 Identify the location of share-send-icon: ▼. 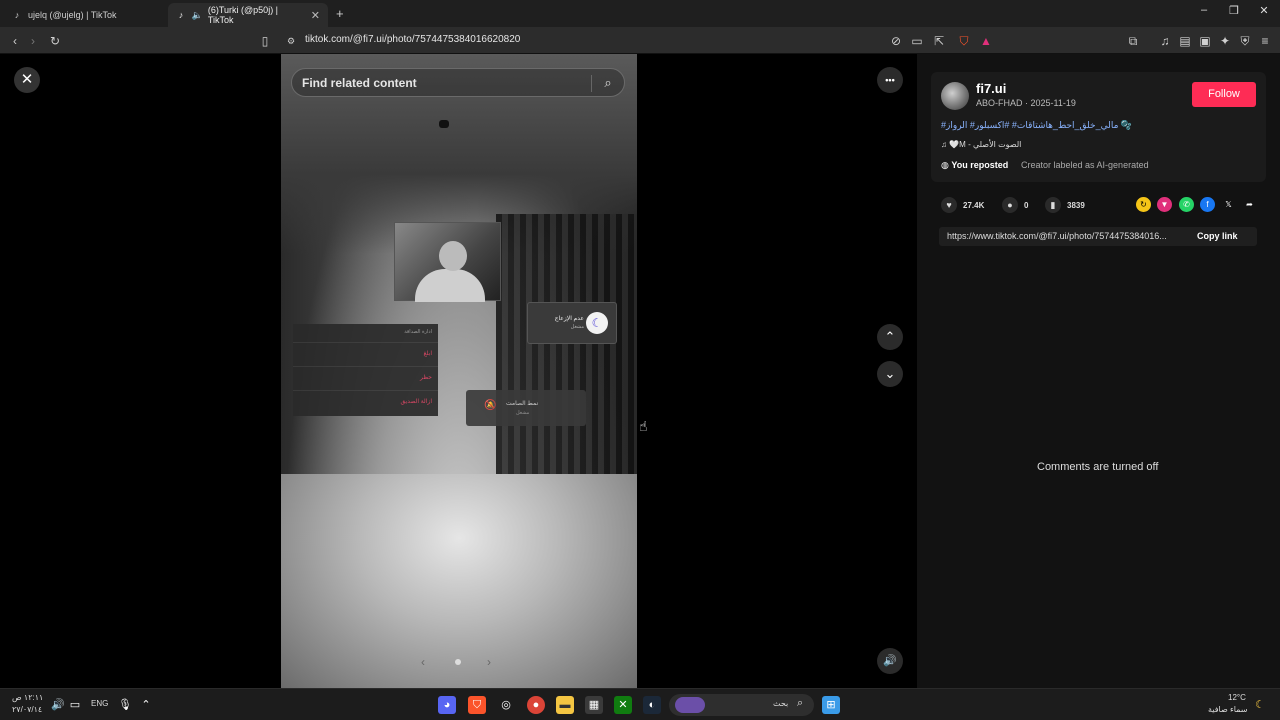
(1164, 204).